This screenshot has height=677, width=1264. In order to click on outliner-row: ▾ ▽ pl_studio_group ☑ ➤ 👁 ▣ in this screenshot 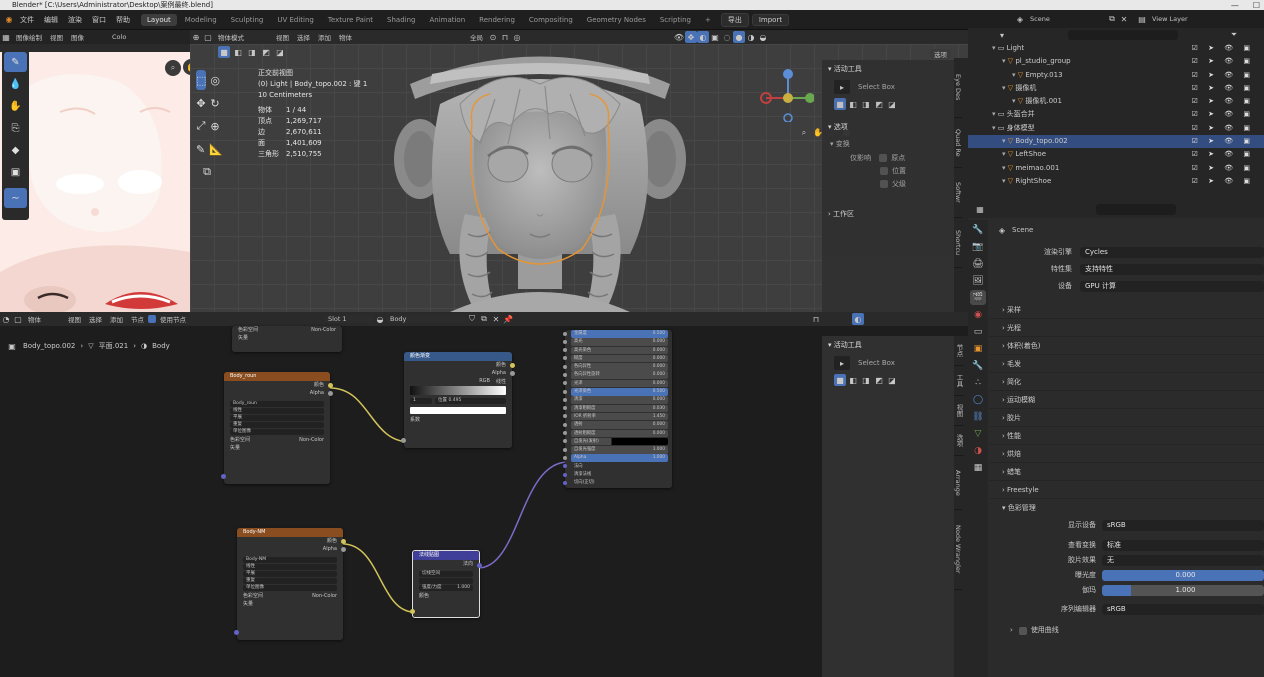, I will do `click(1116, 61)`.